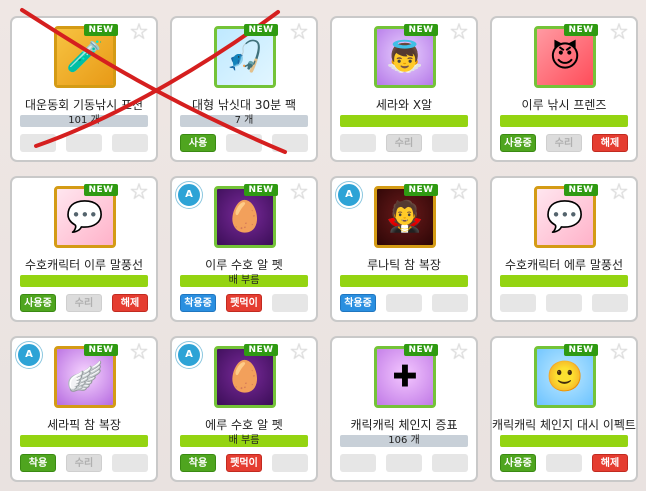  What do you see at coordinates (564, 409) in the screenshot?
I see `item-card: 🙂 NEW ☆ 캐릭캐릭 체인지 대시 이펙트 사용중 해제` at bounding box center [564, 409].